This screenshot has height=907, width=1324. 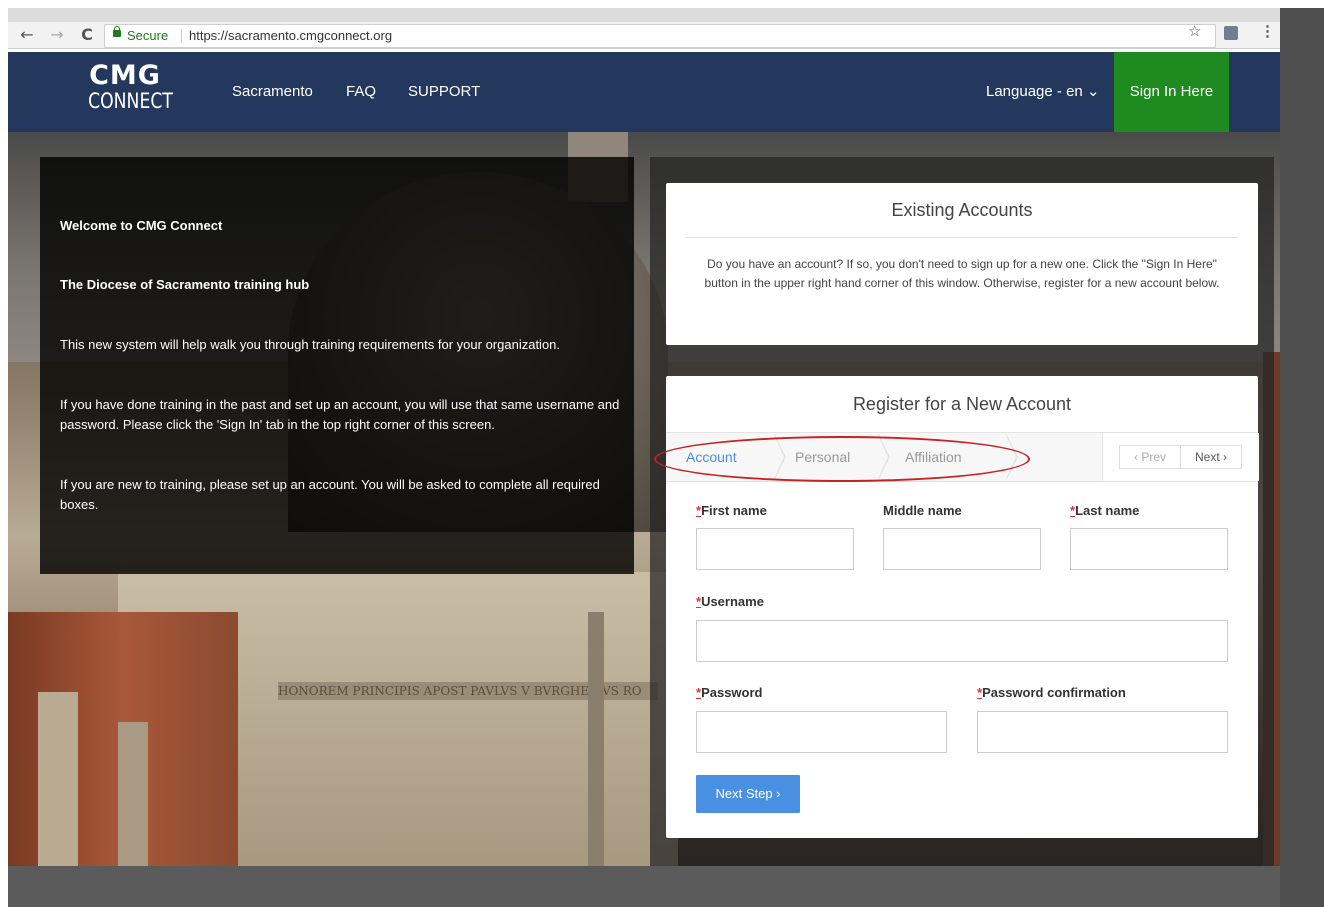 I want to click on nav-link-faq: FAQ, so click(x=361, y=92).